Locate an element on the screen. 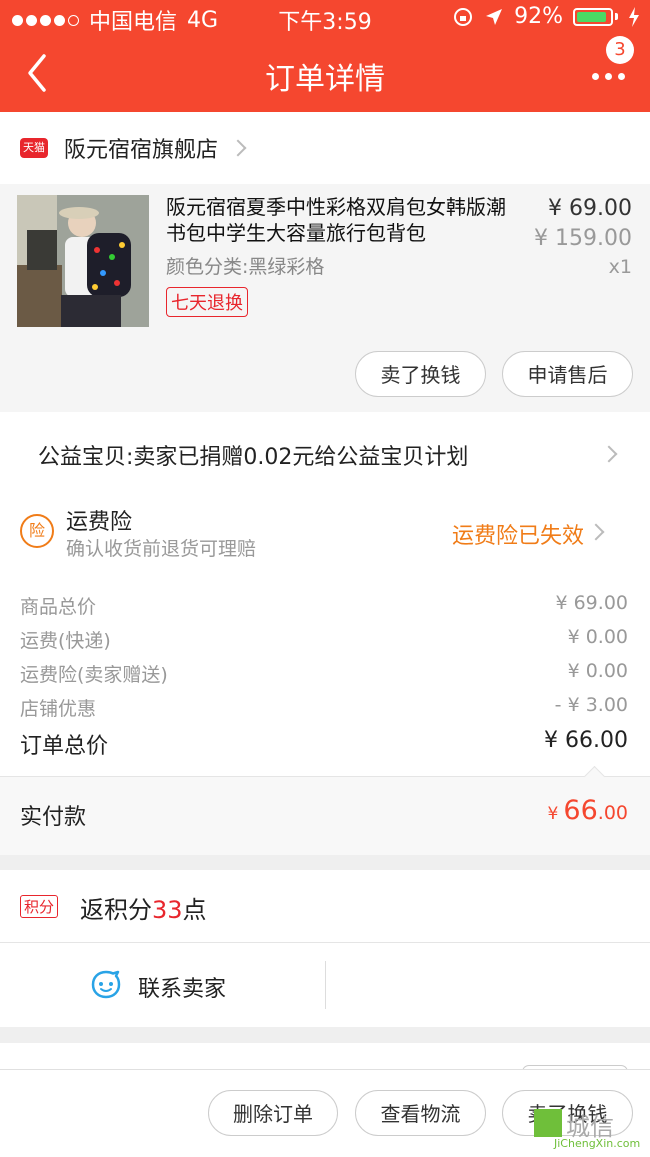  charging-bolt-icon is located at coordinates (634, 16).